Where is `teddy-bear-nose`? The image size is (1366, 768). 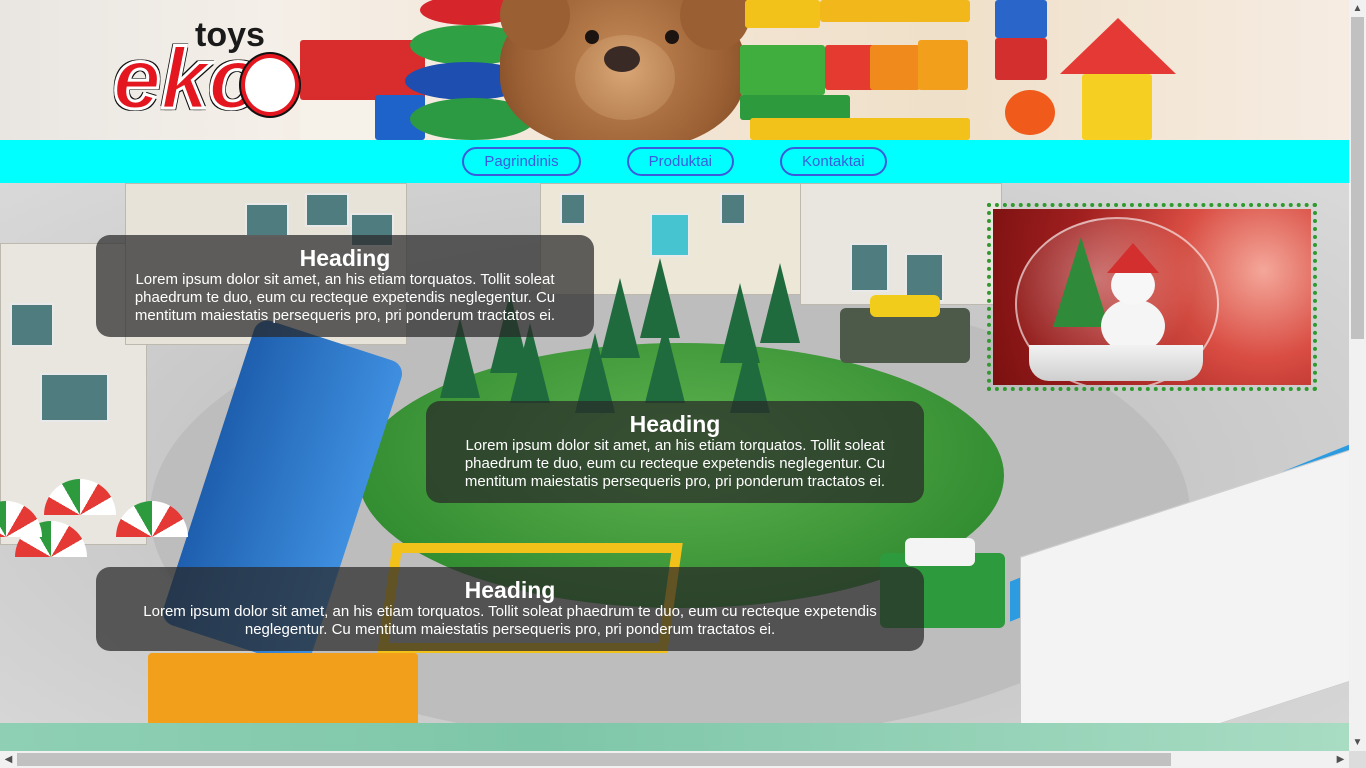 teddy-bear-nose is located at coordinates (622, 59).